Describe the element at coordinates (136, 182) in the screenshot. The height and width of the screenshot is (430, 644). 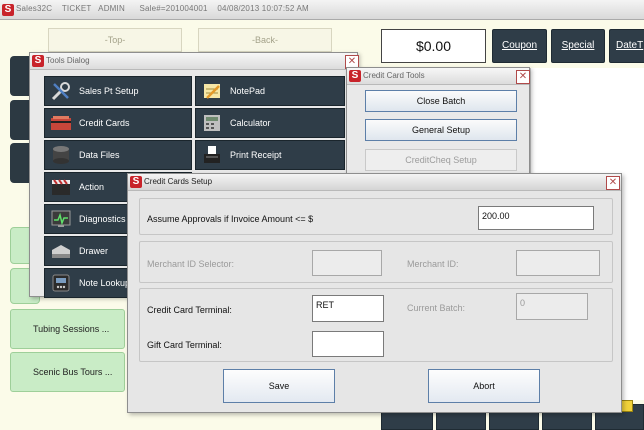
I see `credit-cards-setup-logo-icon: S` at that location.